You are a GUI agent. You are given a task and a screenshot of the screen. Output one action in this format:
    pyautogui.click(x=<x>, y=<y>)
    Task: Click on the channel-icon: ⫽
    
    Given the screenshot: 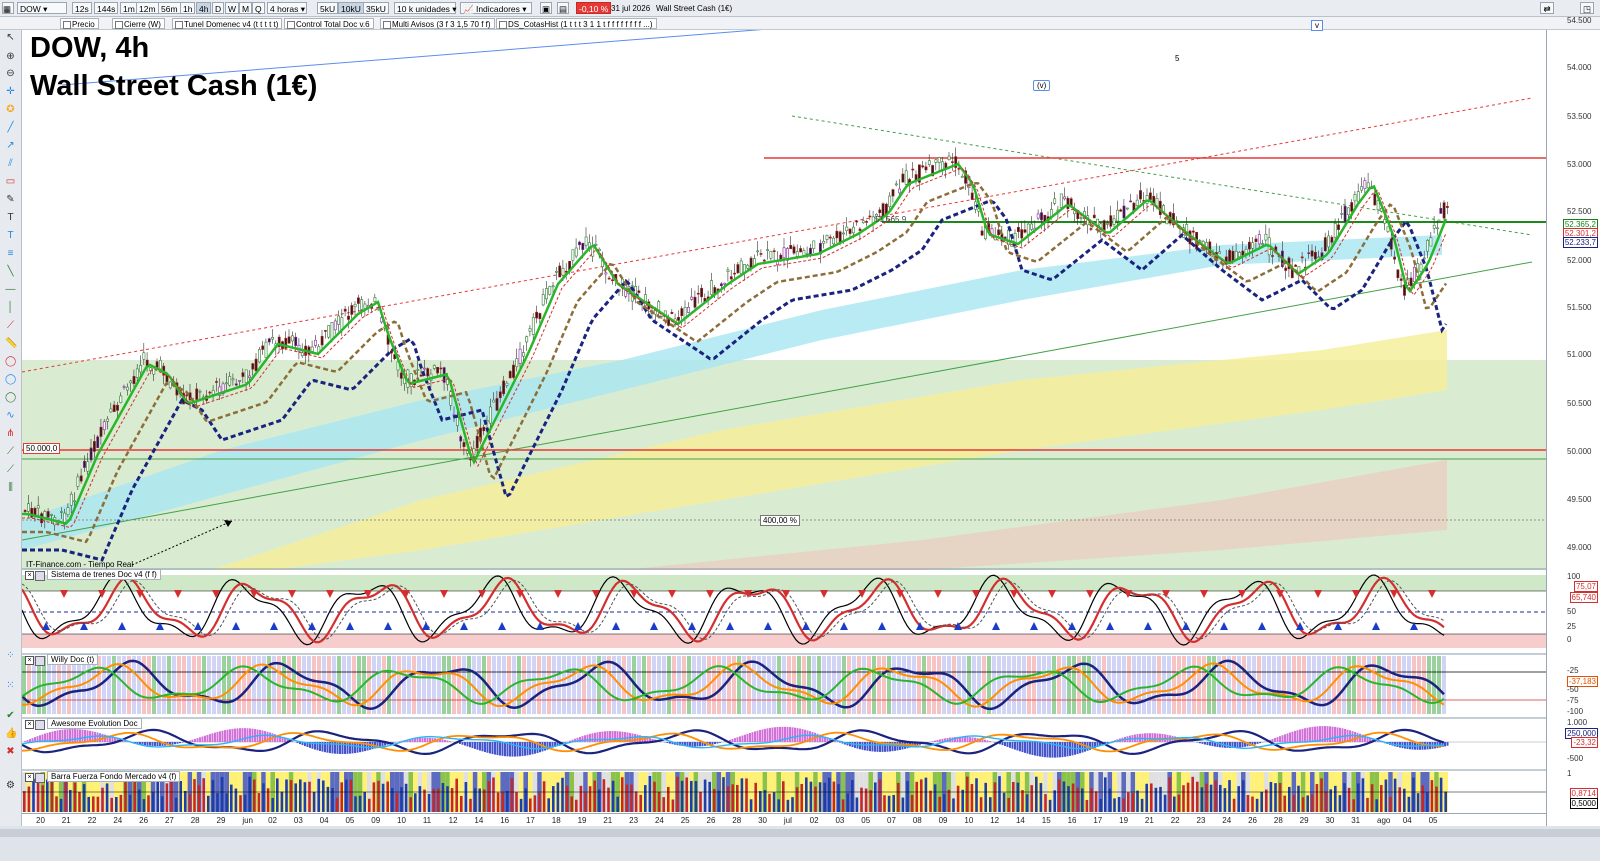 What is the action you would take?
    pyautogui.click(x=10, y=163)
    